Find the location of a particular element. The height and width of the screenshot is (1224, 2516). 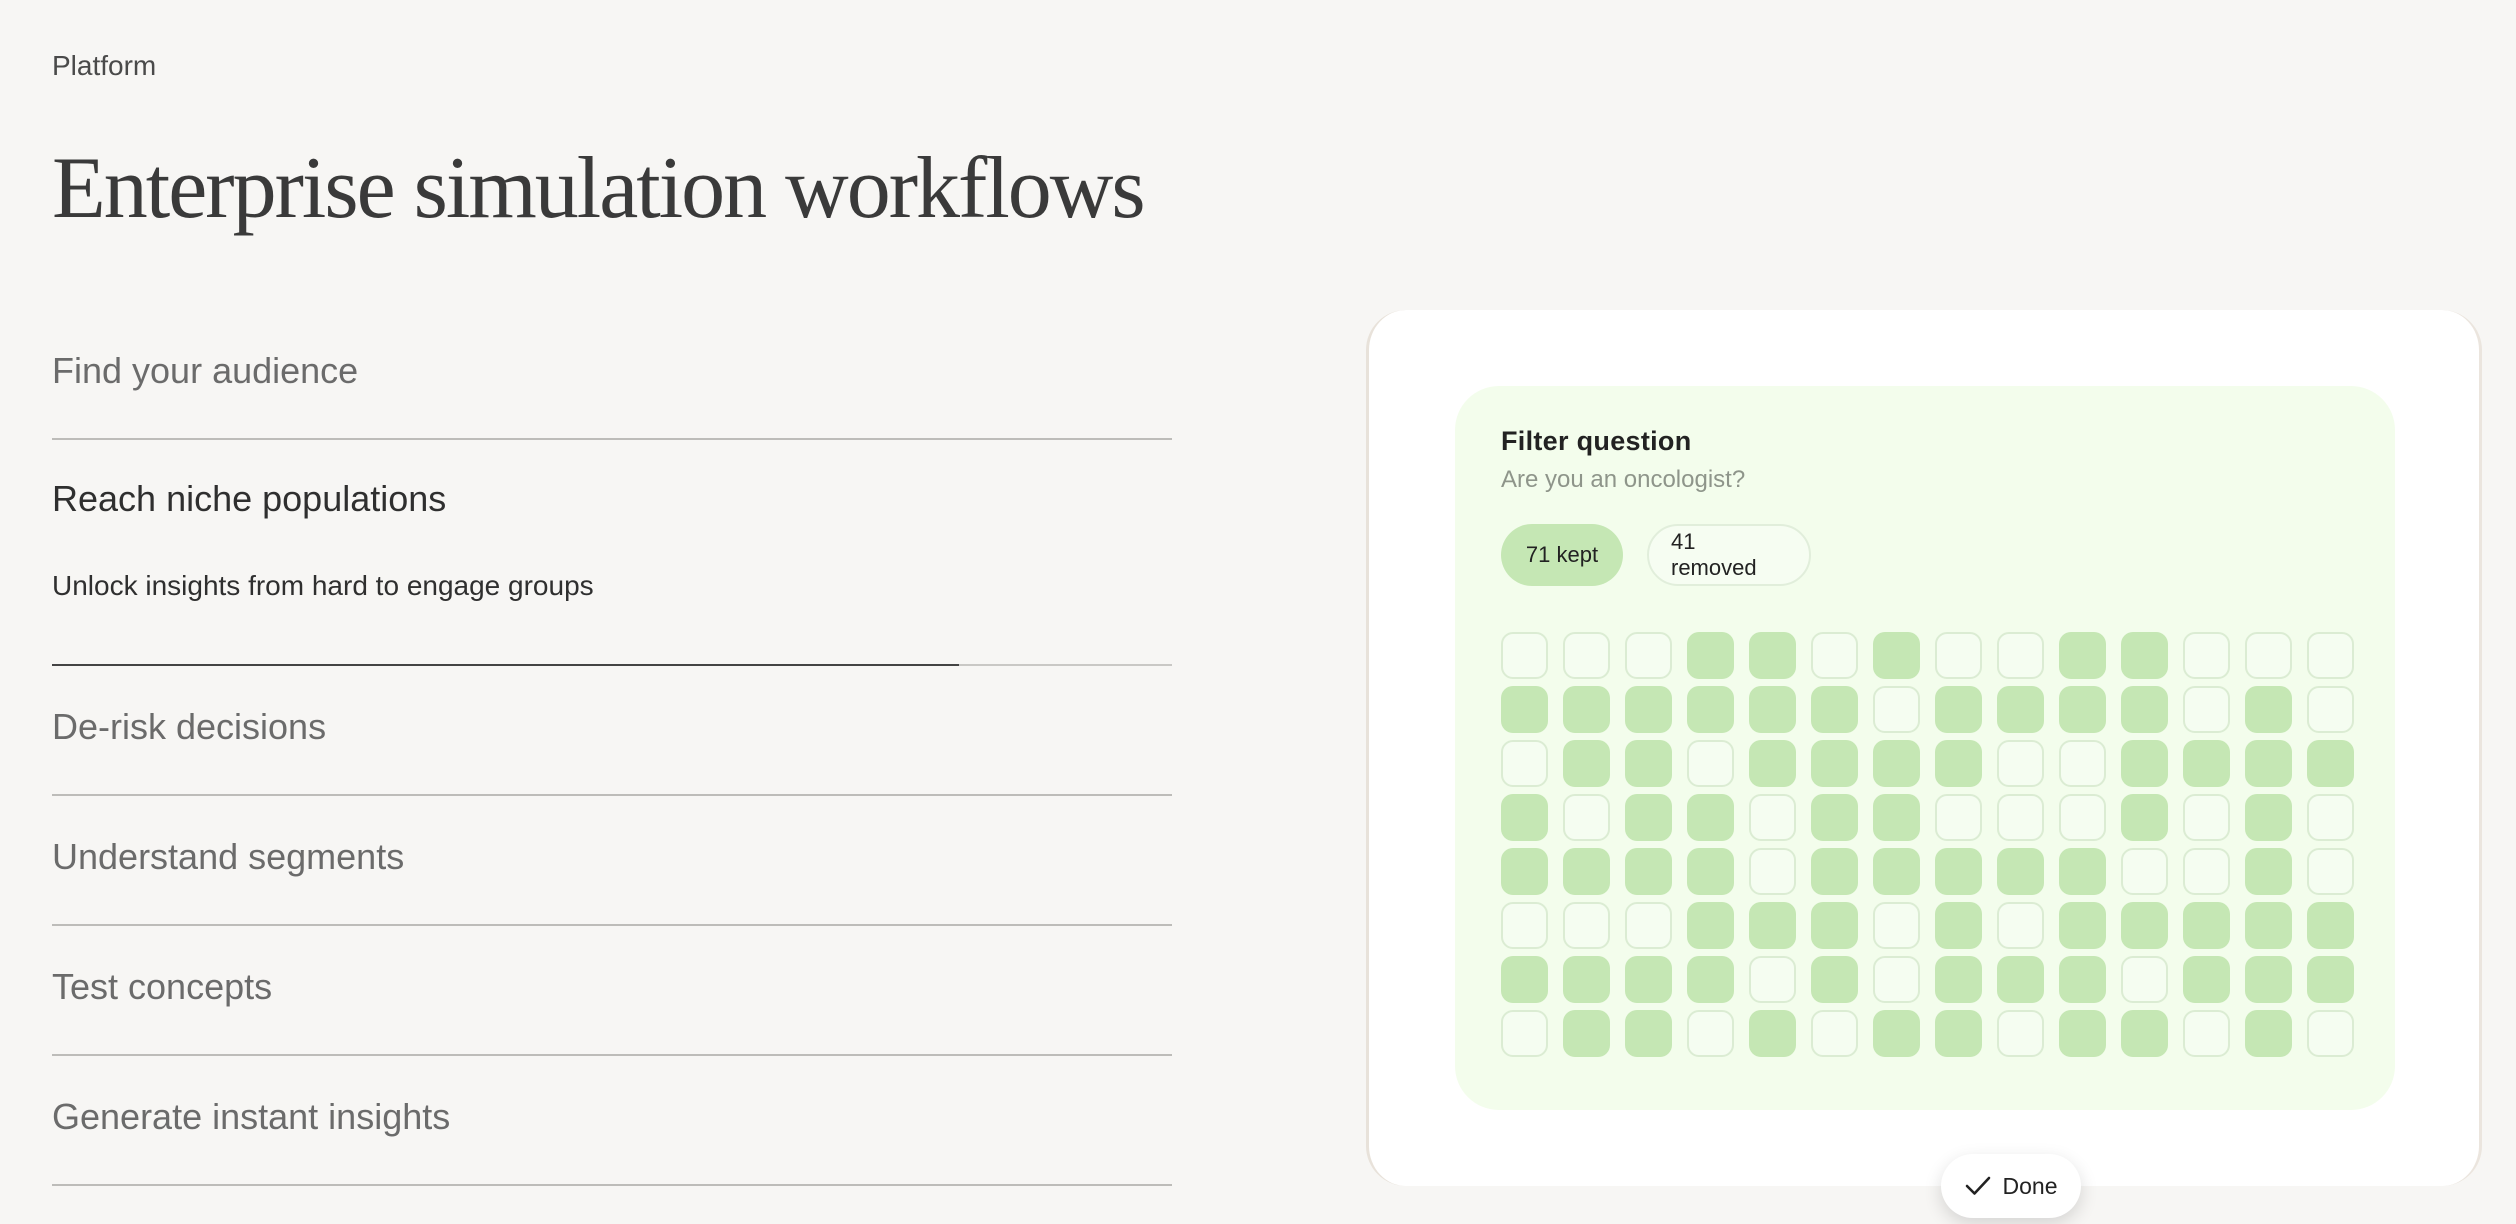

kept-count-pill: 71 kept is located at coordinates (1562, 555).